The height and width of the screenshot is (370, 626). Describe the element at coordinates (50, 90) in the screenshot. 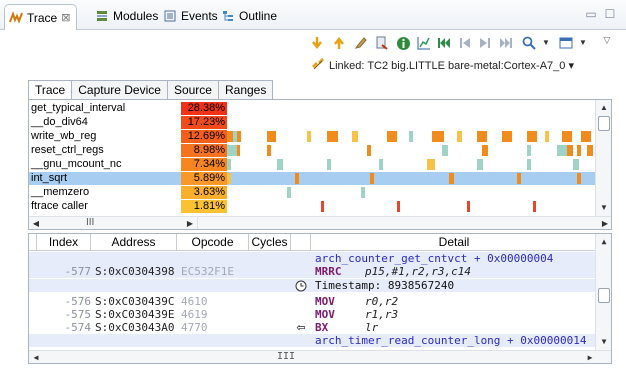

I see `subtab-trace: Trace` at that location.